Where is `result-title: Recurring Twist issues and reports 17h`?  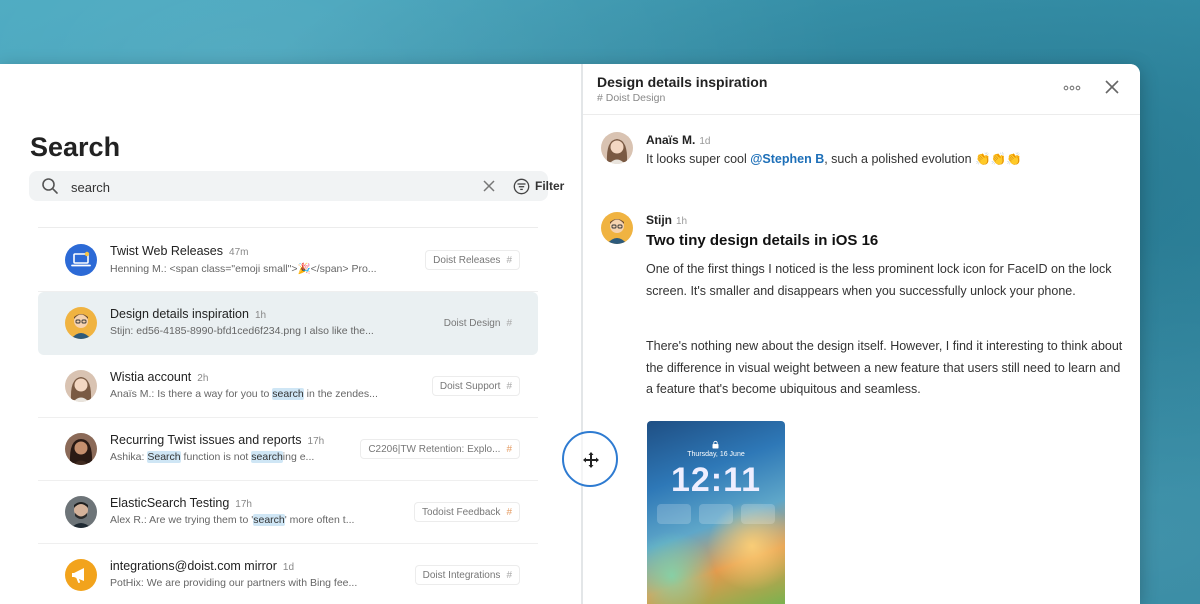
result-title: Recurring Twist issues and reports 17h is located at coordinates (217, 440).